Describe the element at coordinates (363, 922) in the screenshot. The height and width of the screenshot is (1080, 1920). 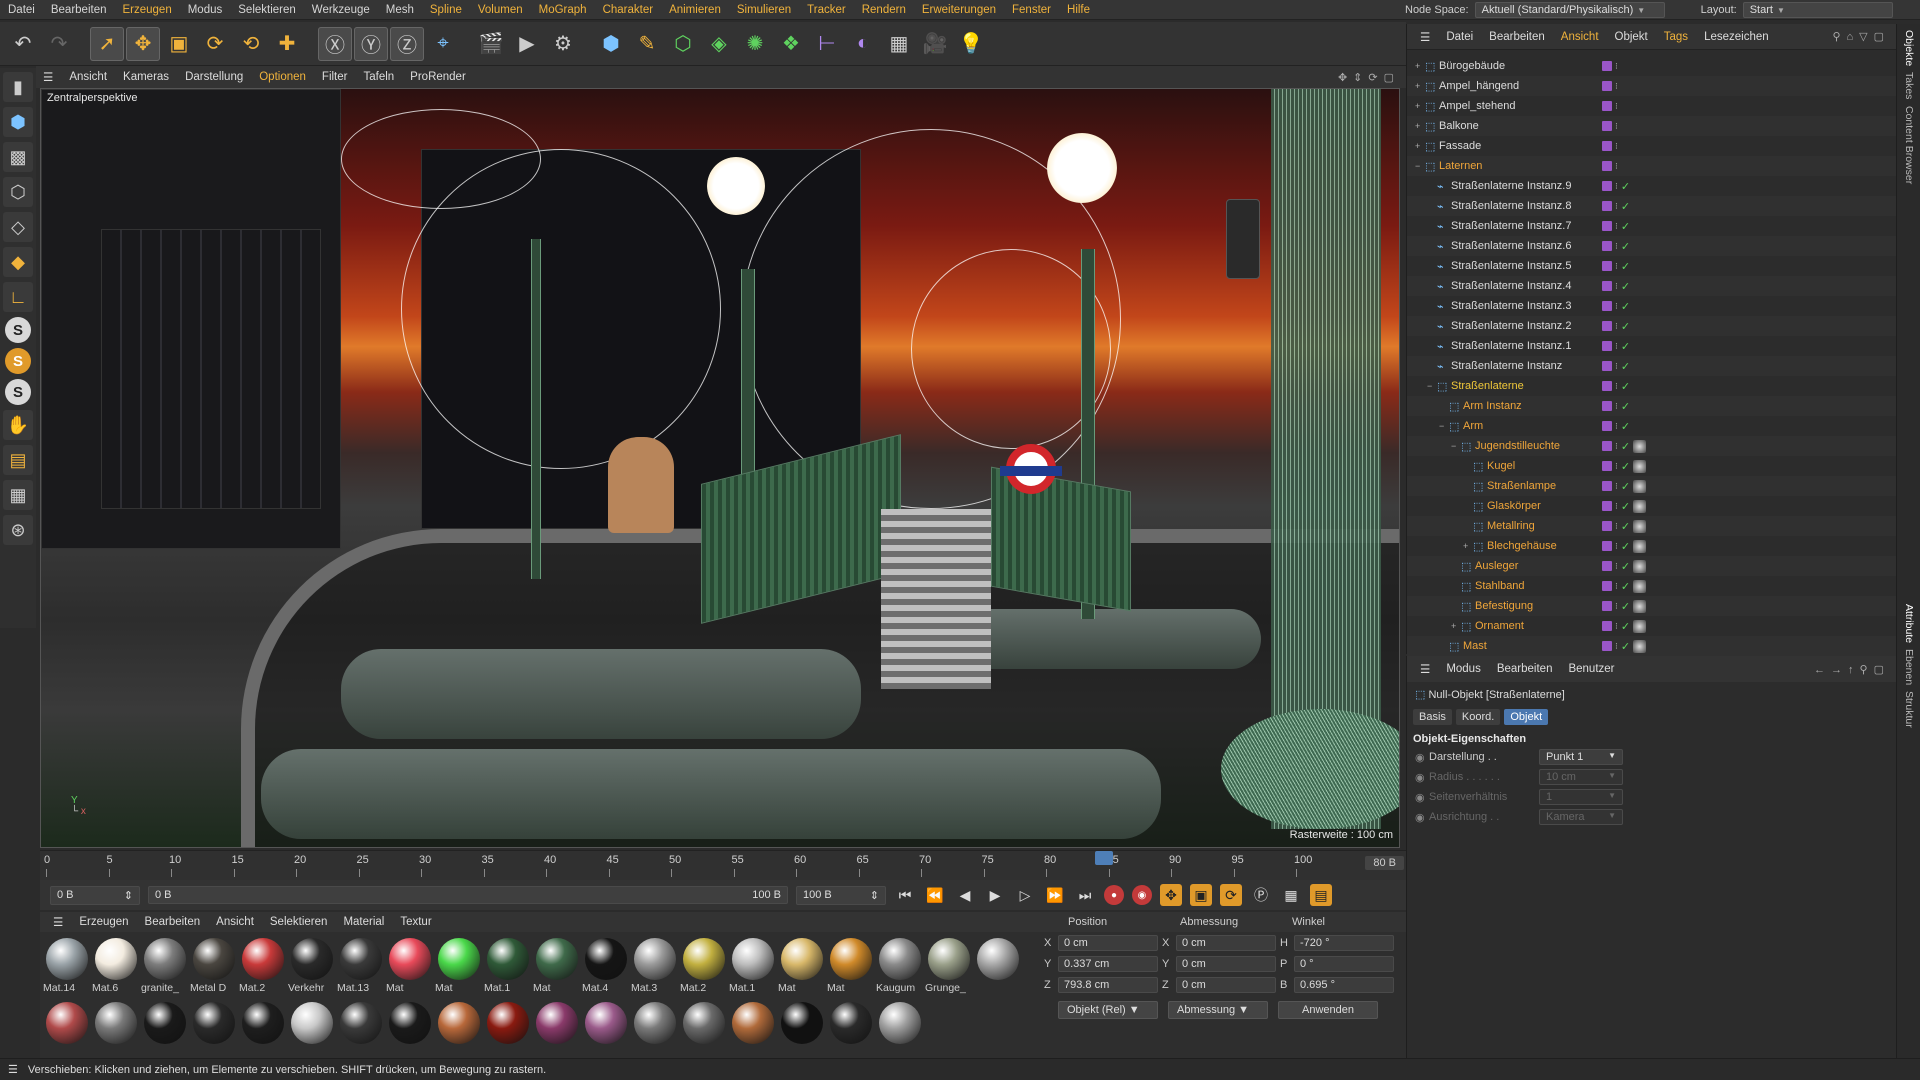
I see `mat-menu-material: Material` at that location.